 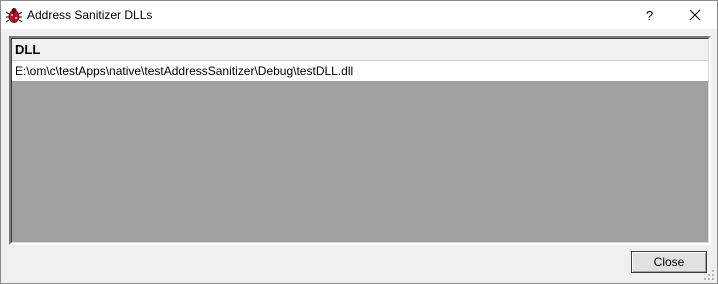 What do you see at coordinates (90, 15) in the screenshot?
I see `window-title: Address Sanitizer DLLs` at bounding box center [90, 15].